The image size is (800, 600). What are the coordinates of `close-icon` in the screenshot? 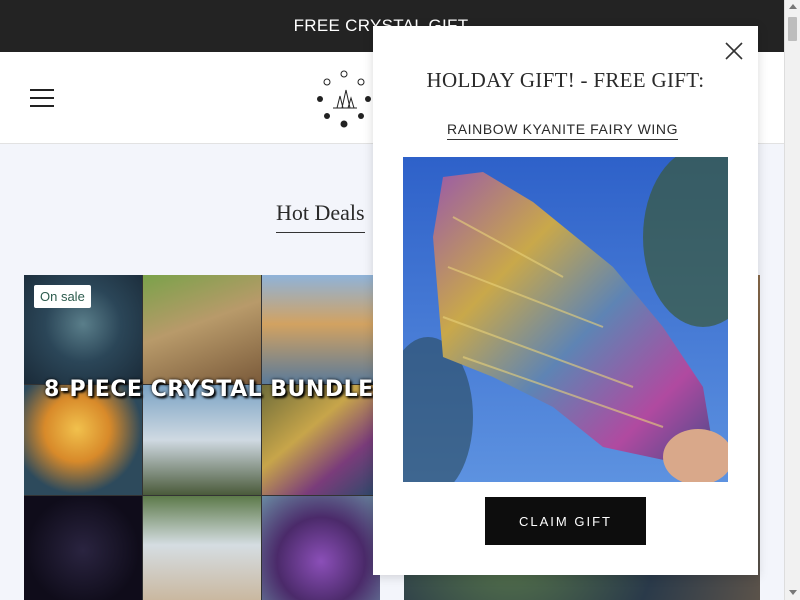 It's located at (734, 51).